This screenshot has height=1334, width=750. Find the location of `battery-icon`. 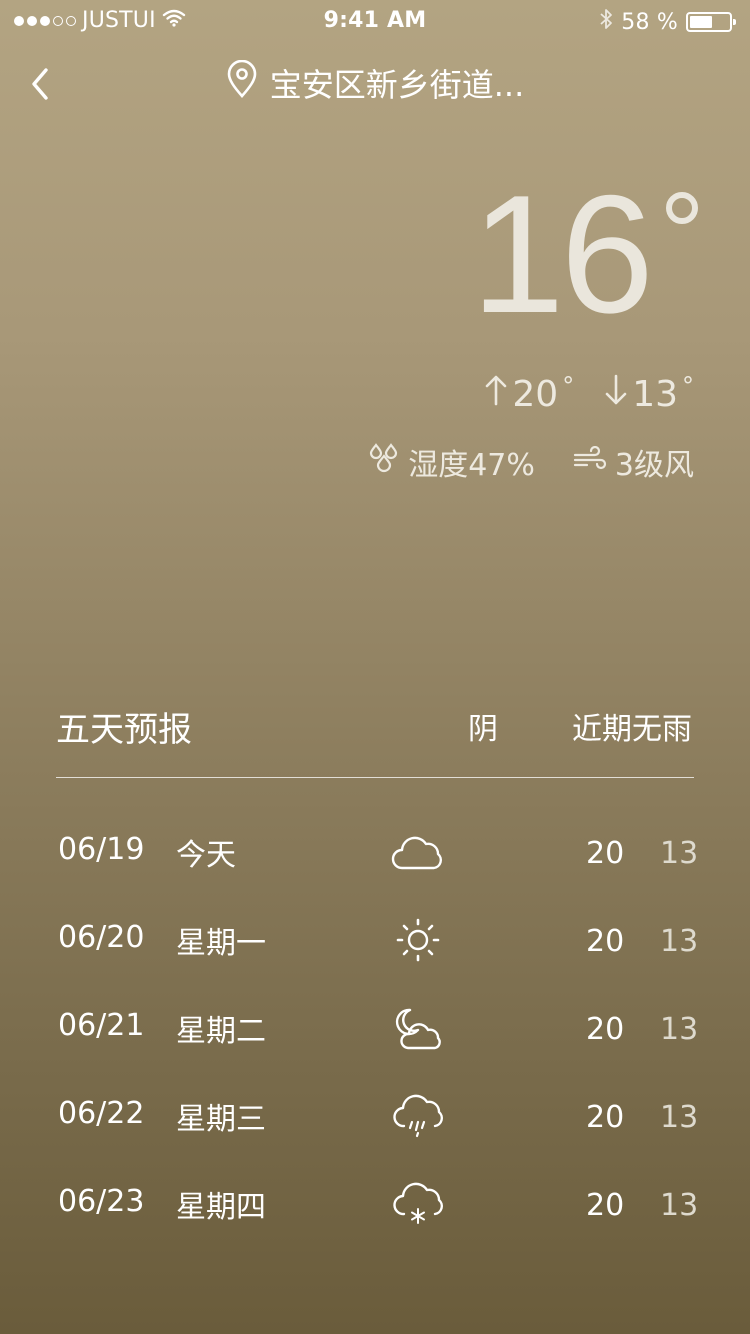

battery-icon is located at coordinates (711, 22).